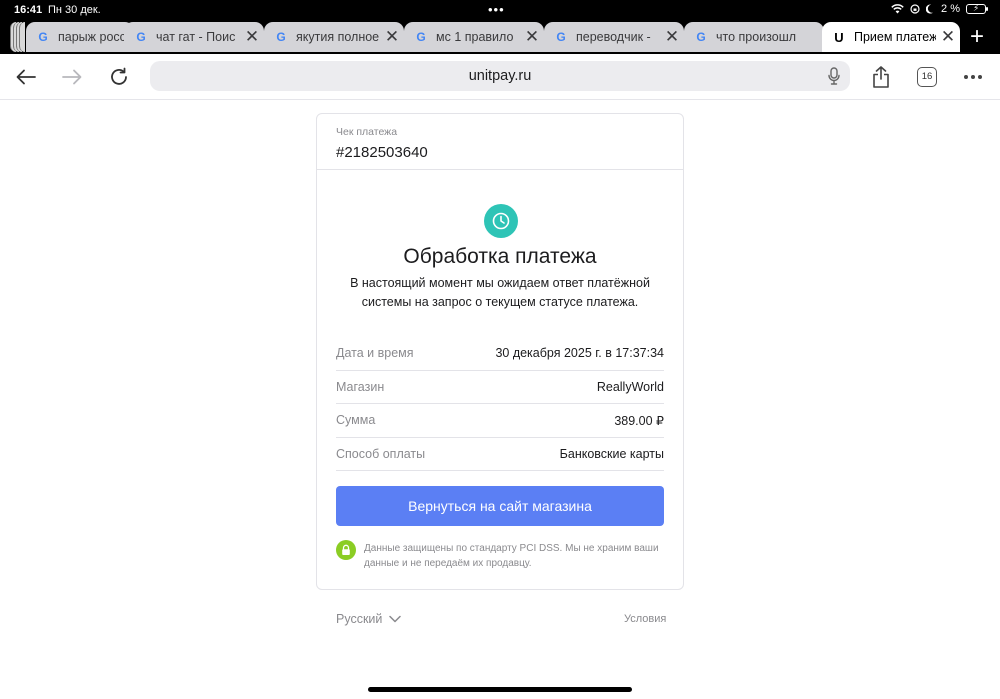  Describe the element at coordinates (897, 9) in the screenshot. I see `wifi-icon` at that location.